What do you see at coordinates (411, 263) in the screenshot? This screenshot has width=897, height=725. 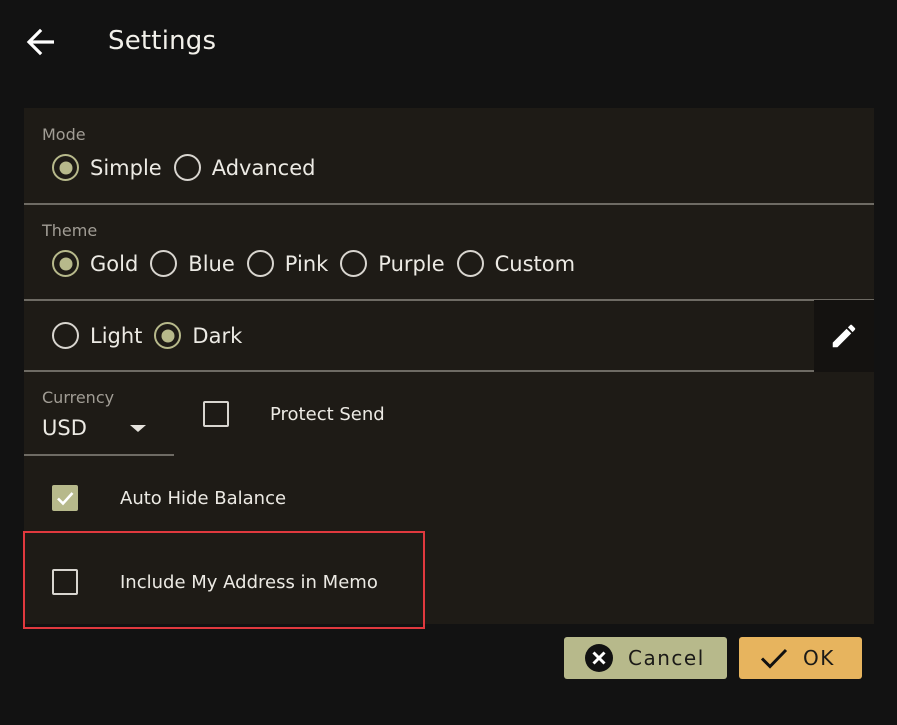 I see `radio-label: Purple` at bounding box center [411, 263].